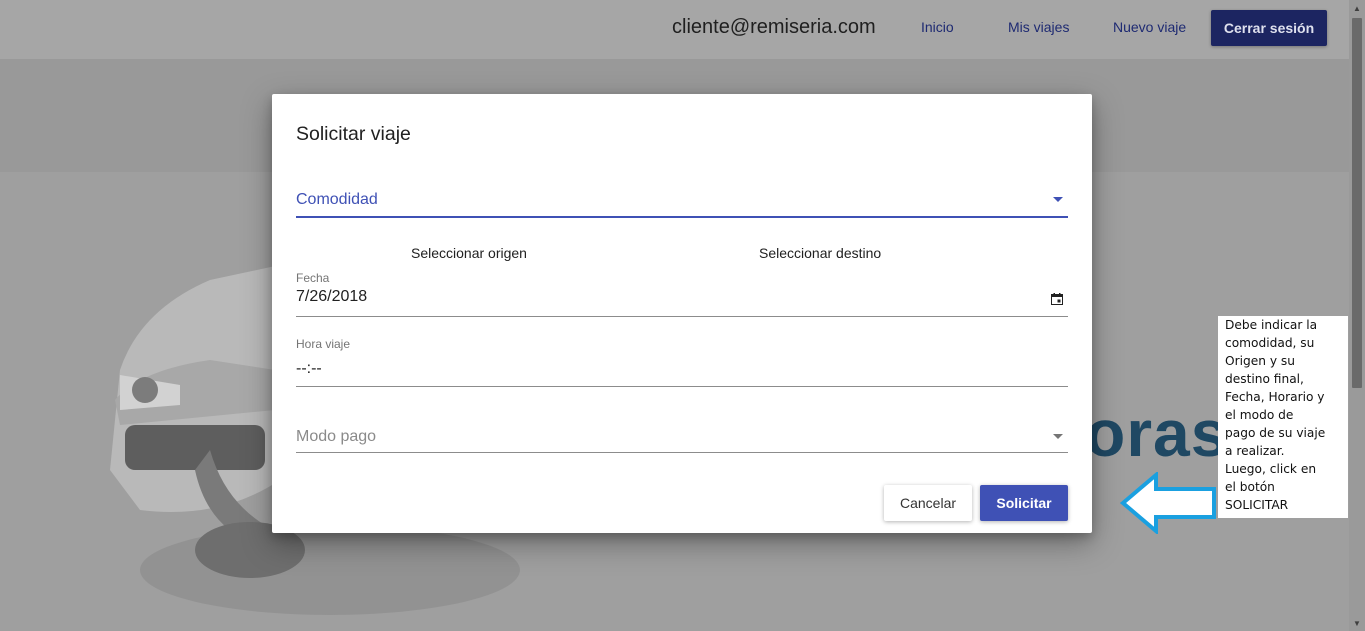 Image resolution: width=1365 pixels, height=631 pixels. I want to click on annotation-line: comodidad, su, so click(1270, 343).